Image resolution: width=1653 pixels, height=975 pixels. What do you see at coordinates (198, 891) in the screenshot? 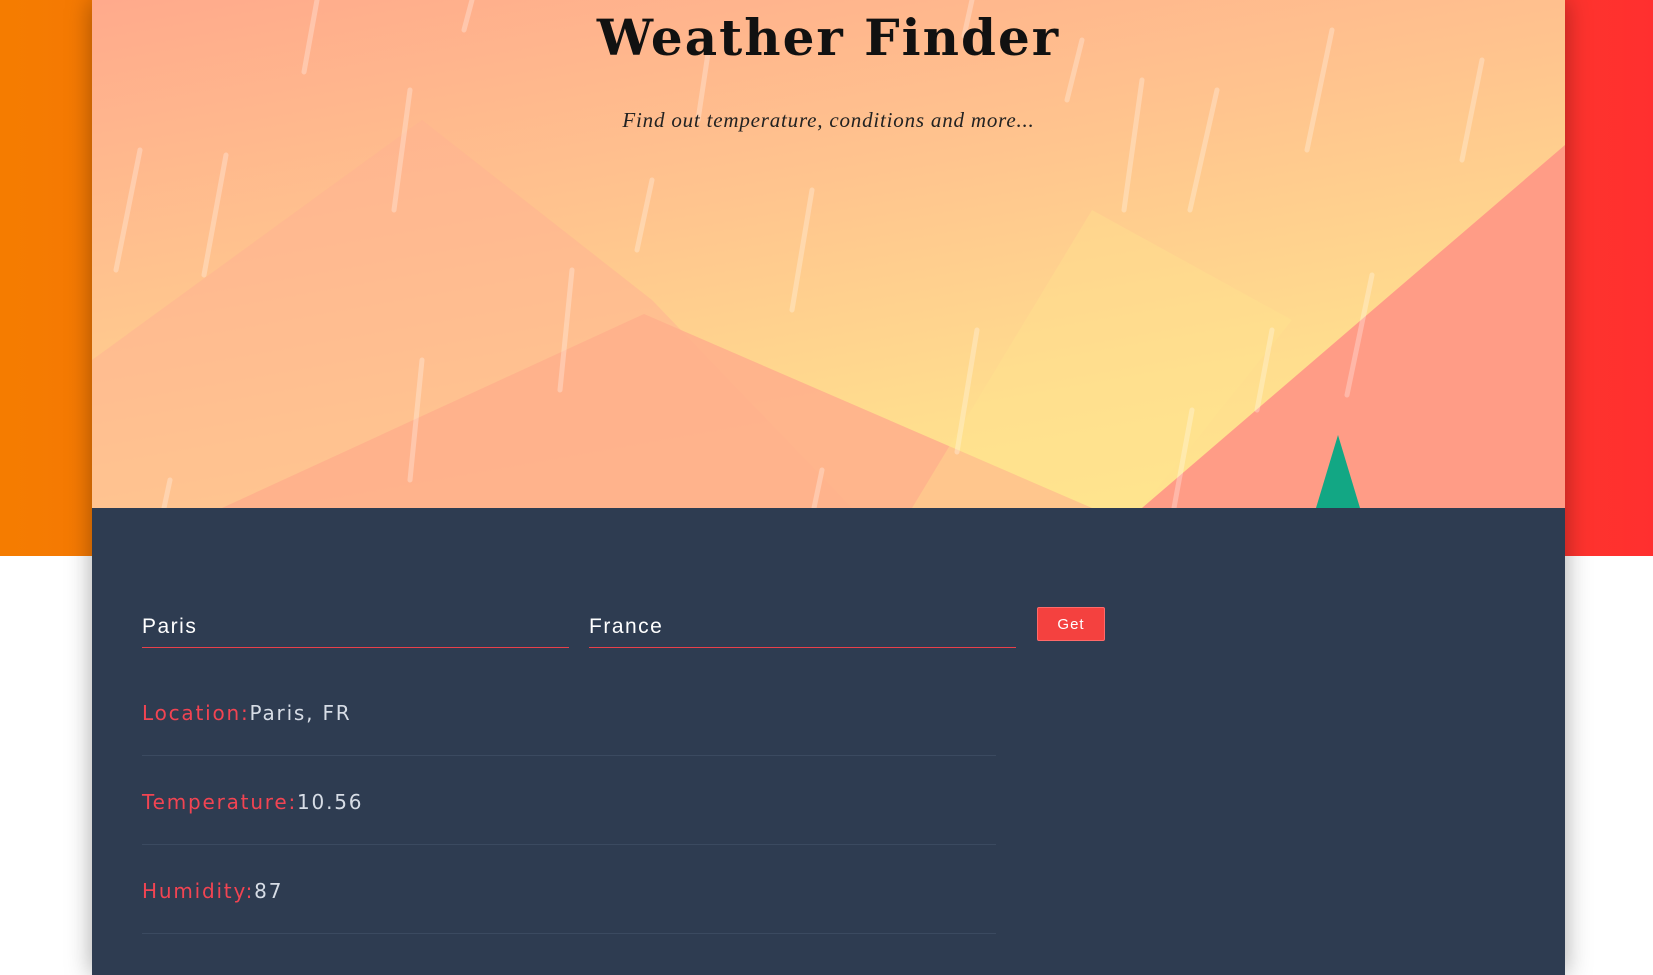
I see `humidity-label: Humidity:` at bounding box center [198, 891].